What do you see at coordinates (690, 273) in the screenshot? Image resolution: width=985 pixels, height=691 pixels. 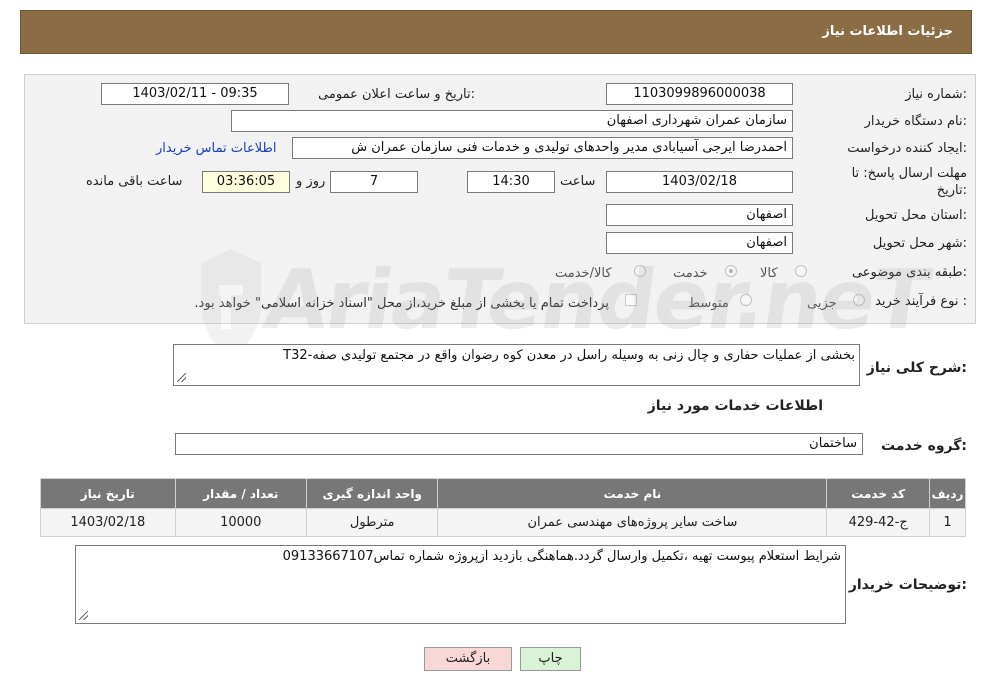 I see `category-option-service: خدمت` at bounding box center [690, 273].